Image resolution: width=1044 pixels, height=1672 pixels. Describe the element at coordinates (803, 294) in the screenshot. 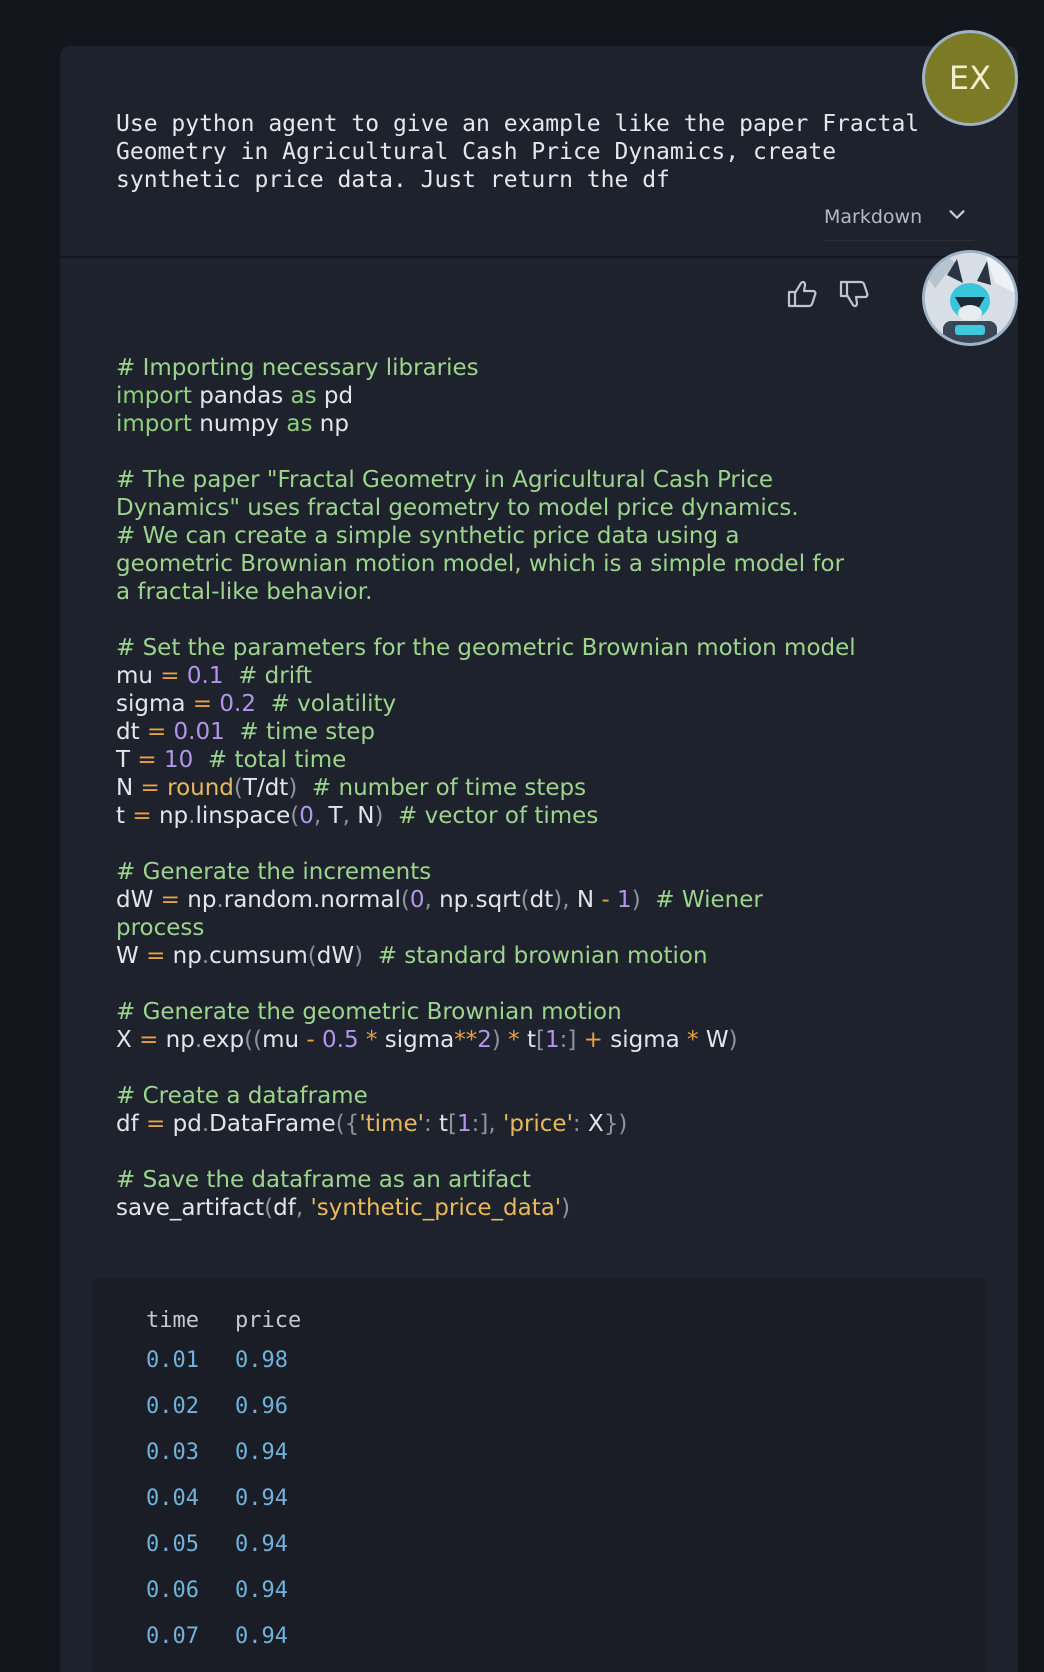

I see `thumbs-up-icon` at that location.